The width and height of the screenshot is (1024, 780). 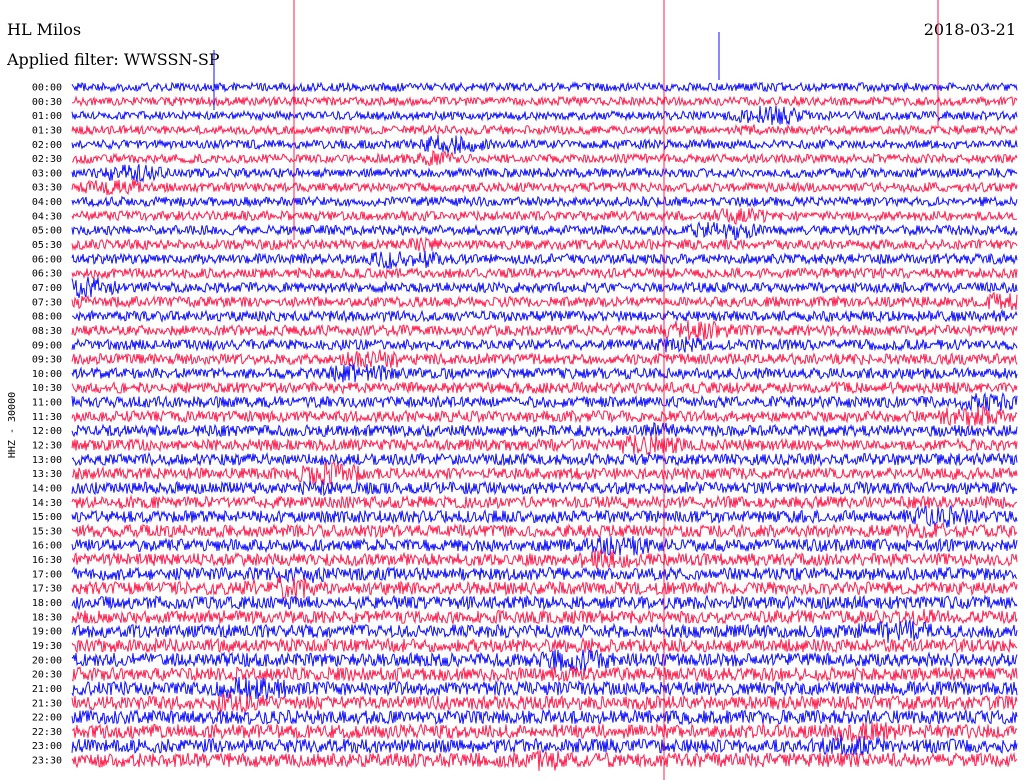 What do you see at coordinates (44, 29) in the screenshot?
I see `station-title: HL Milos` at bounding box center [44, 29].